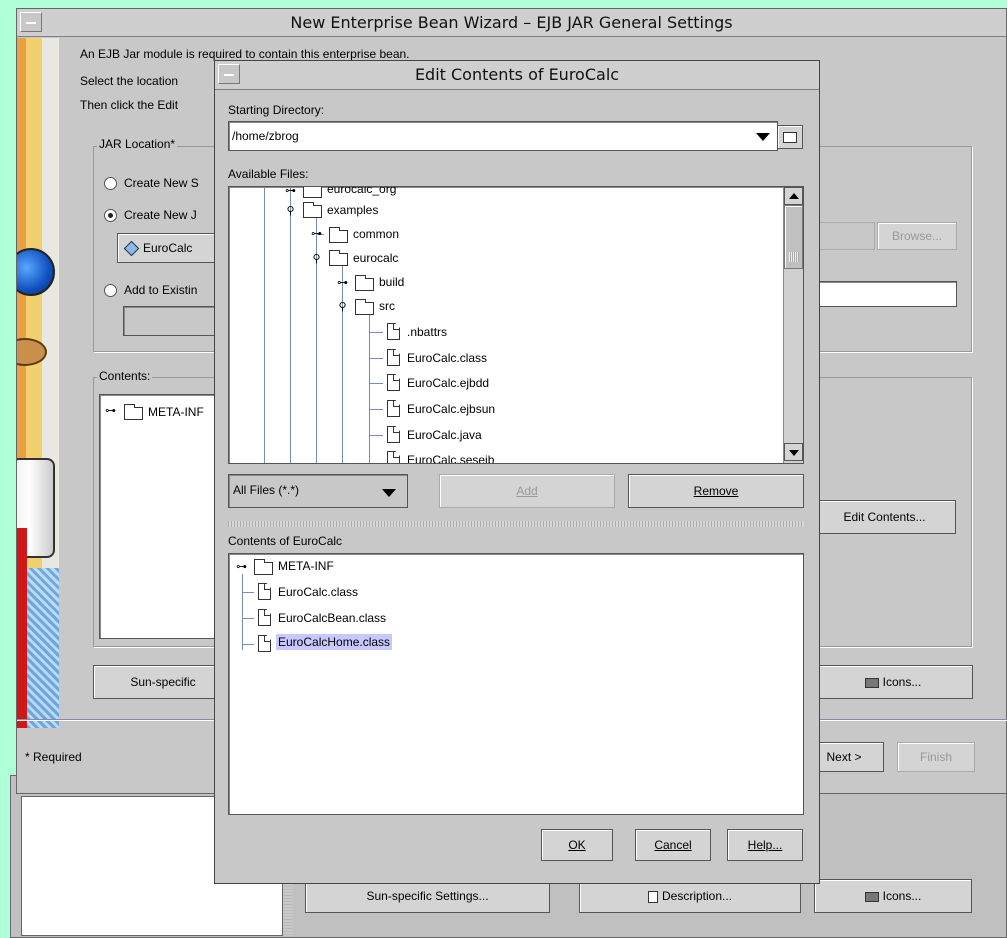  I want to click on tree-item: common, so click(376, 234).